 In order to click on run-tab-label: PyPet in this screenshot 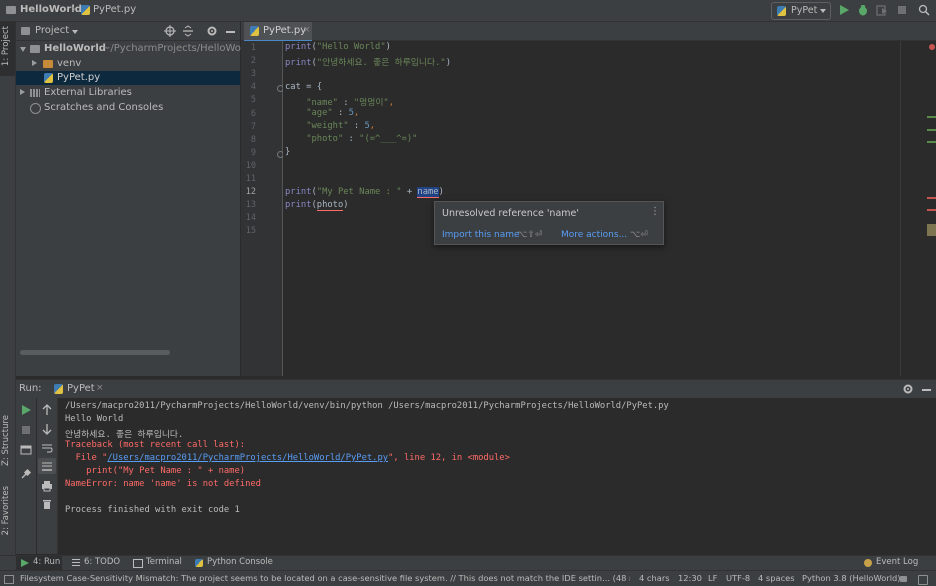, I will do `click(81, 388)`.